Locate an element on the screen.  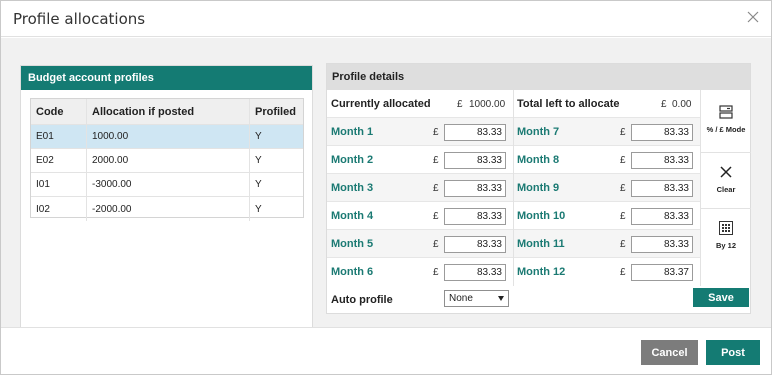
month-label: Month 10 is located at coordinates (541, 216).